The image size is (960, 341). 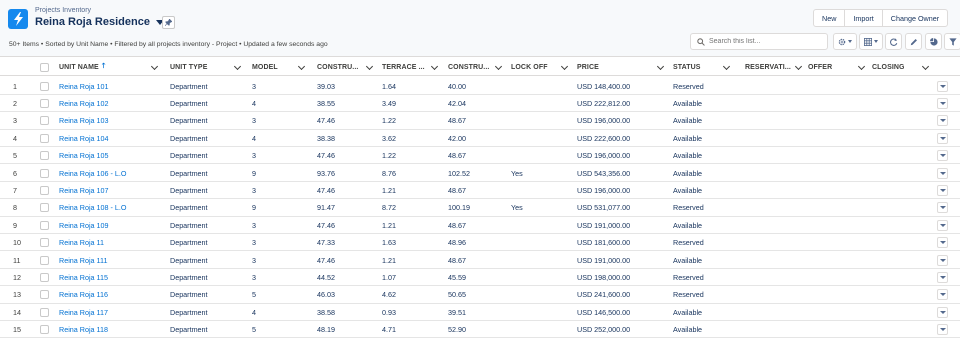 What do you see at coordinates (915, 18) in the screenshot?
I see `change-owner-button: Change Owner` at bounding box center [915, 18].